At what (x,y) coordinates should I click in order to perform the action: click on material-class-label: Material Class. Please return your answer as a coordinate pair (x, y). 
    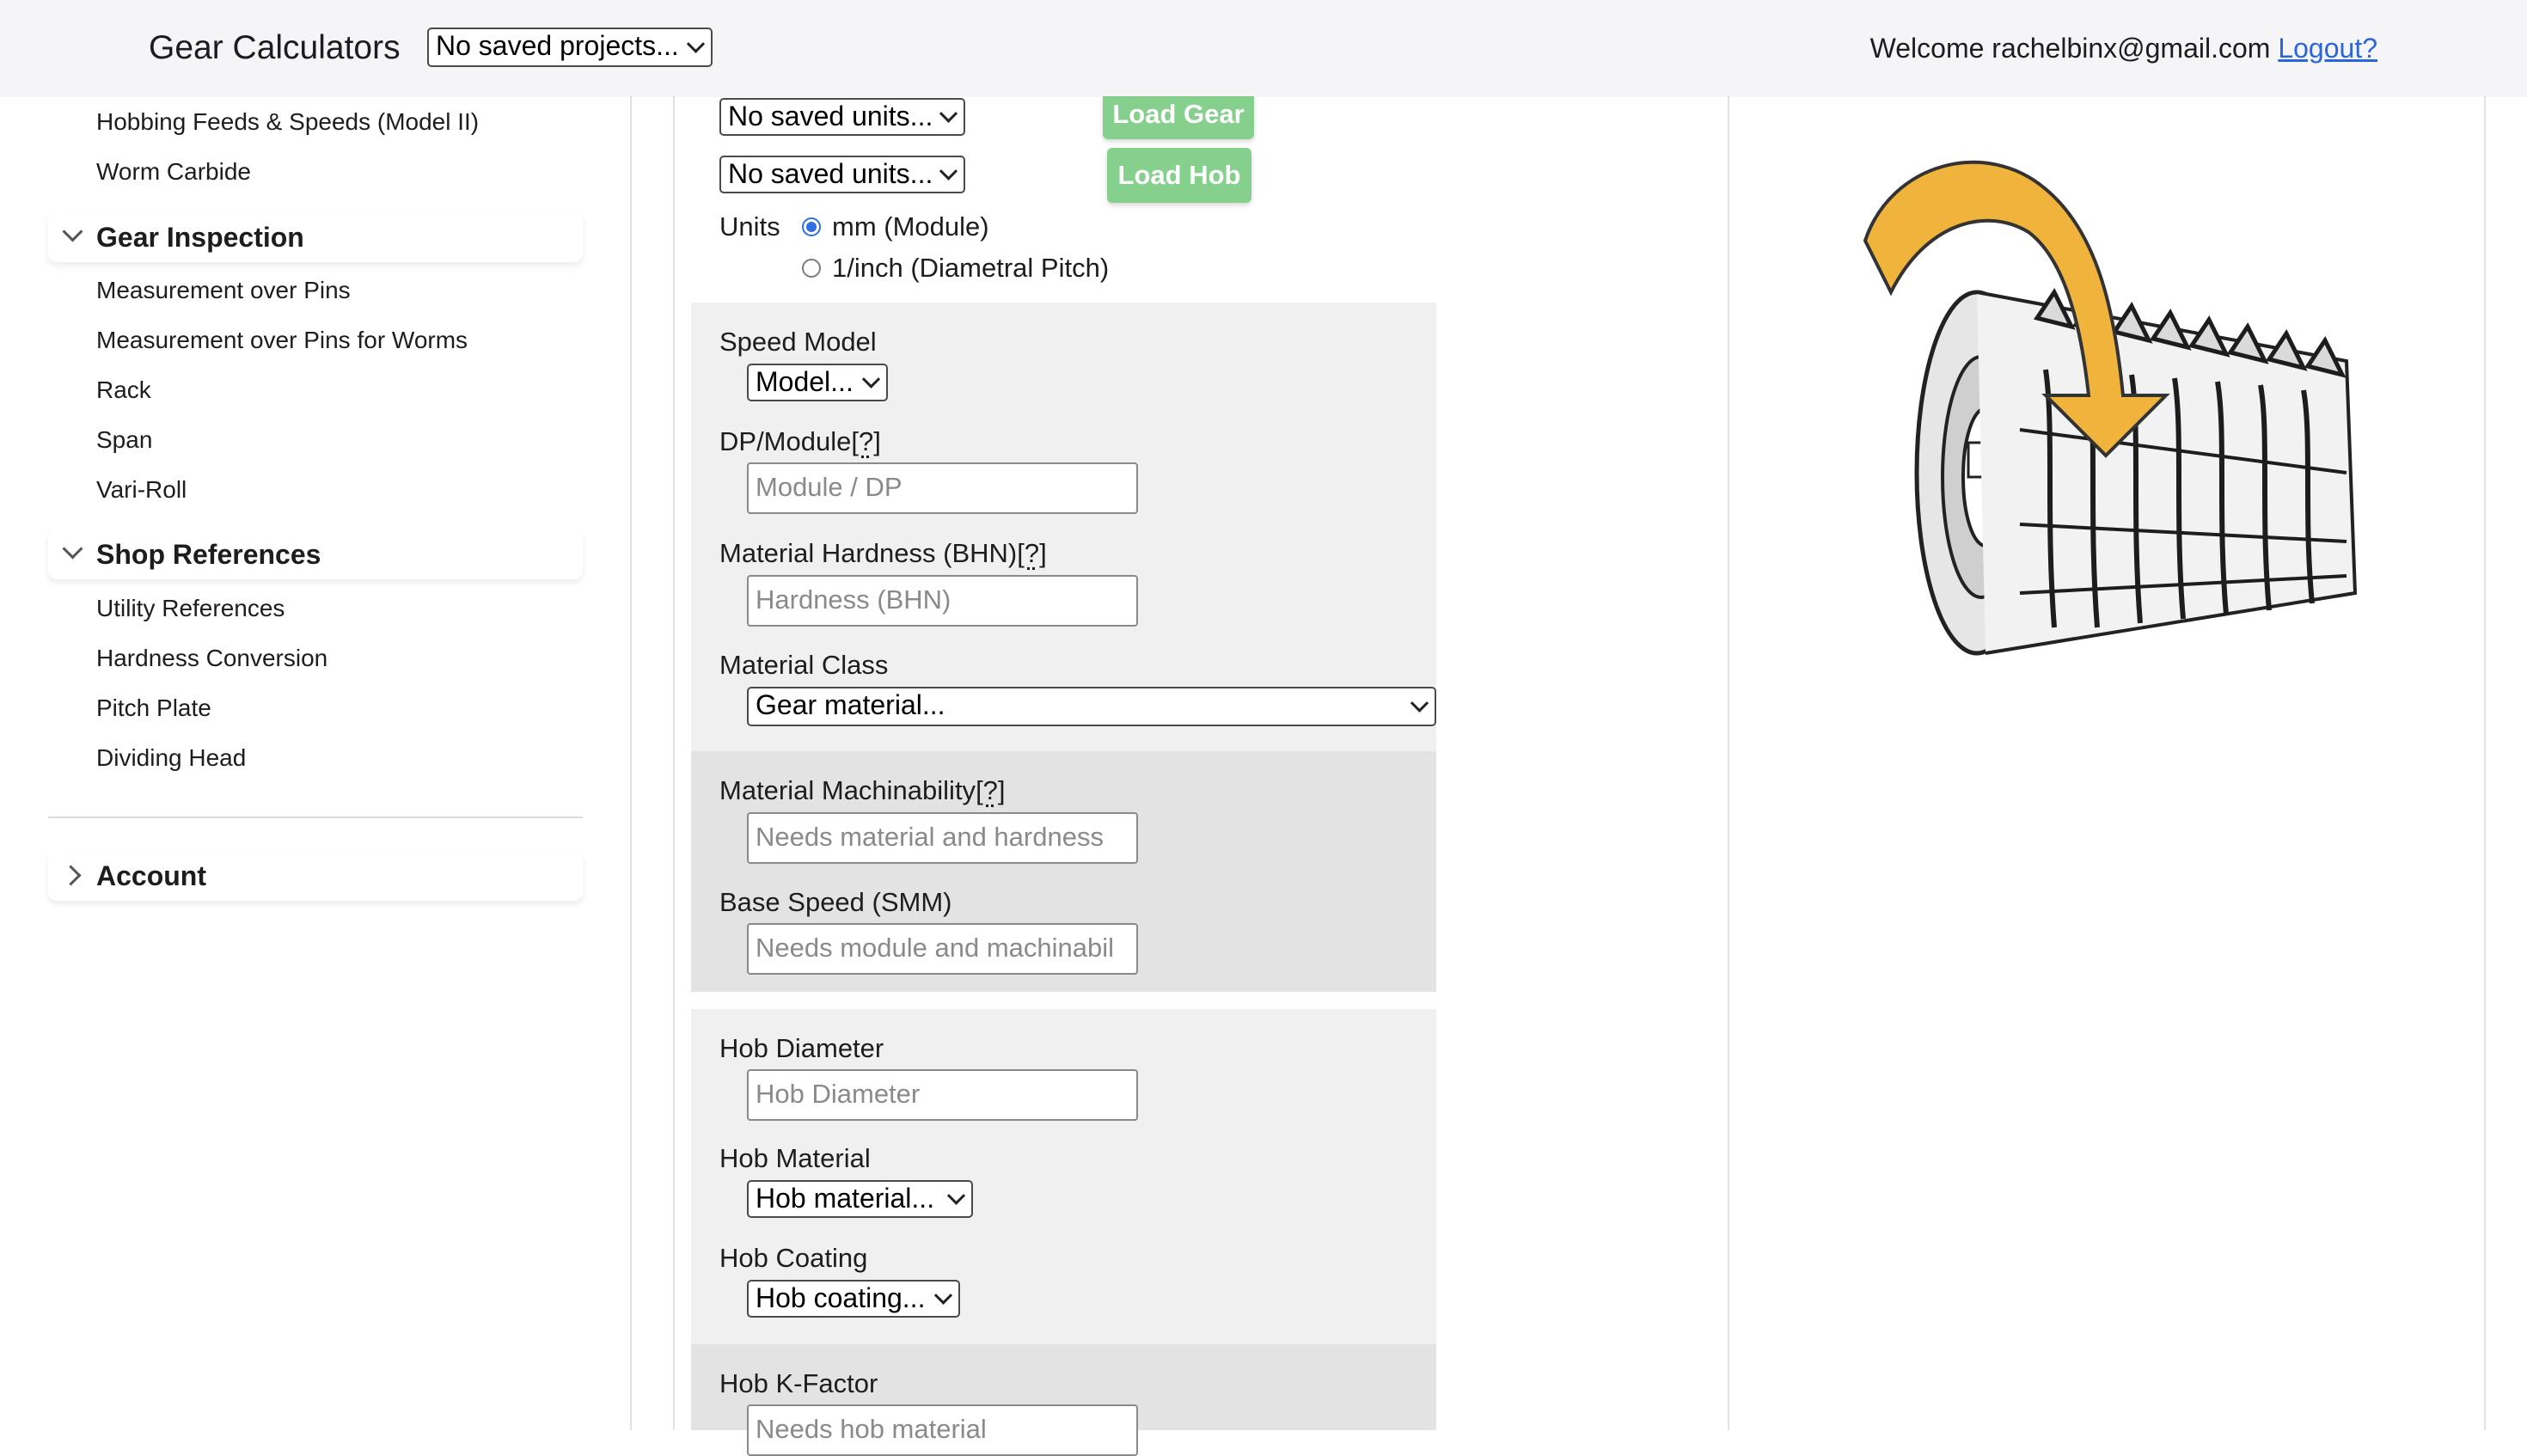
    Looking at the image, I should click on (804, 665).